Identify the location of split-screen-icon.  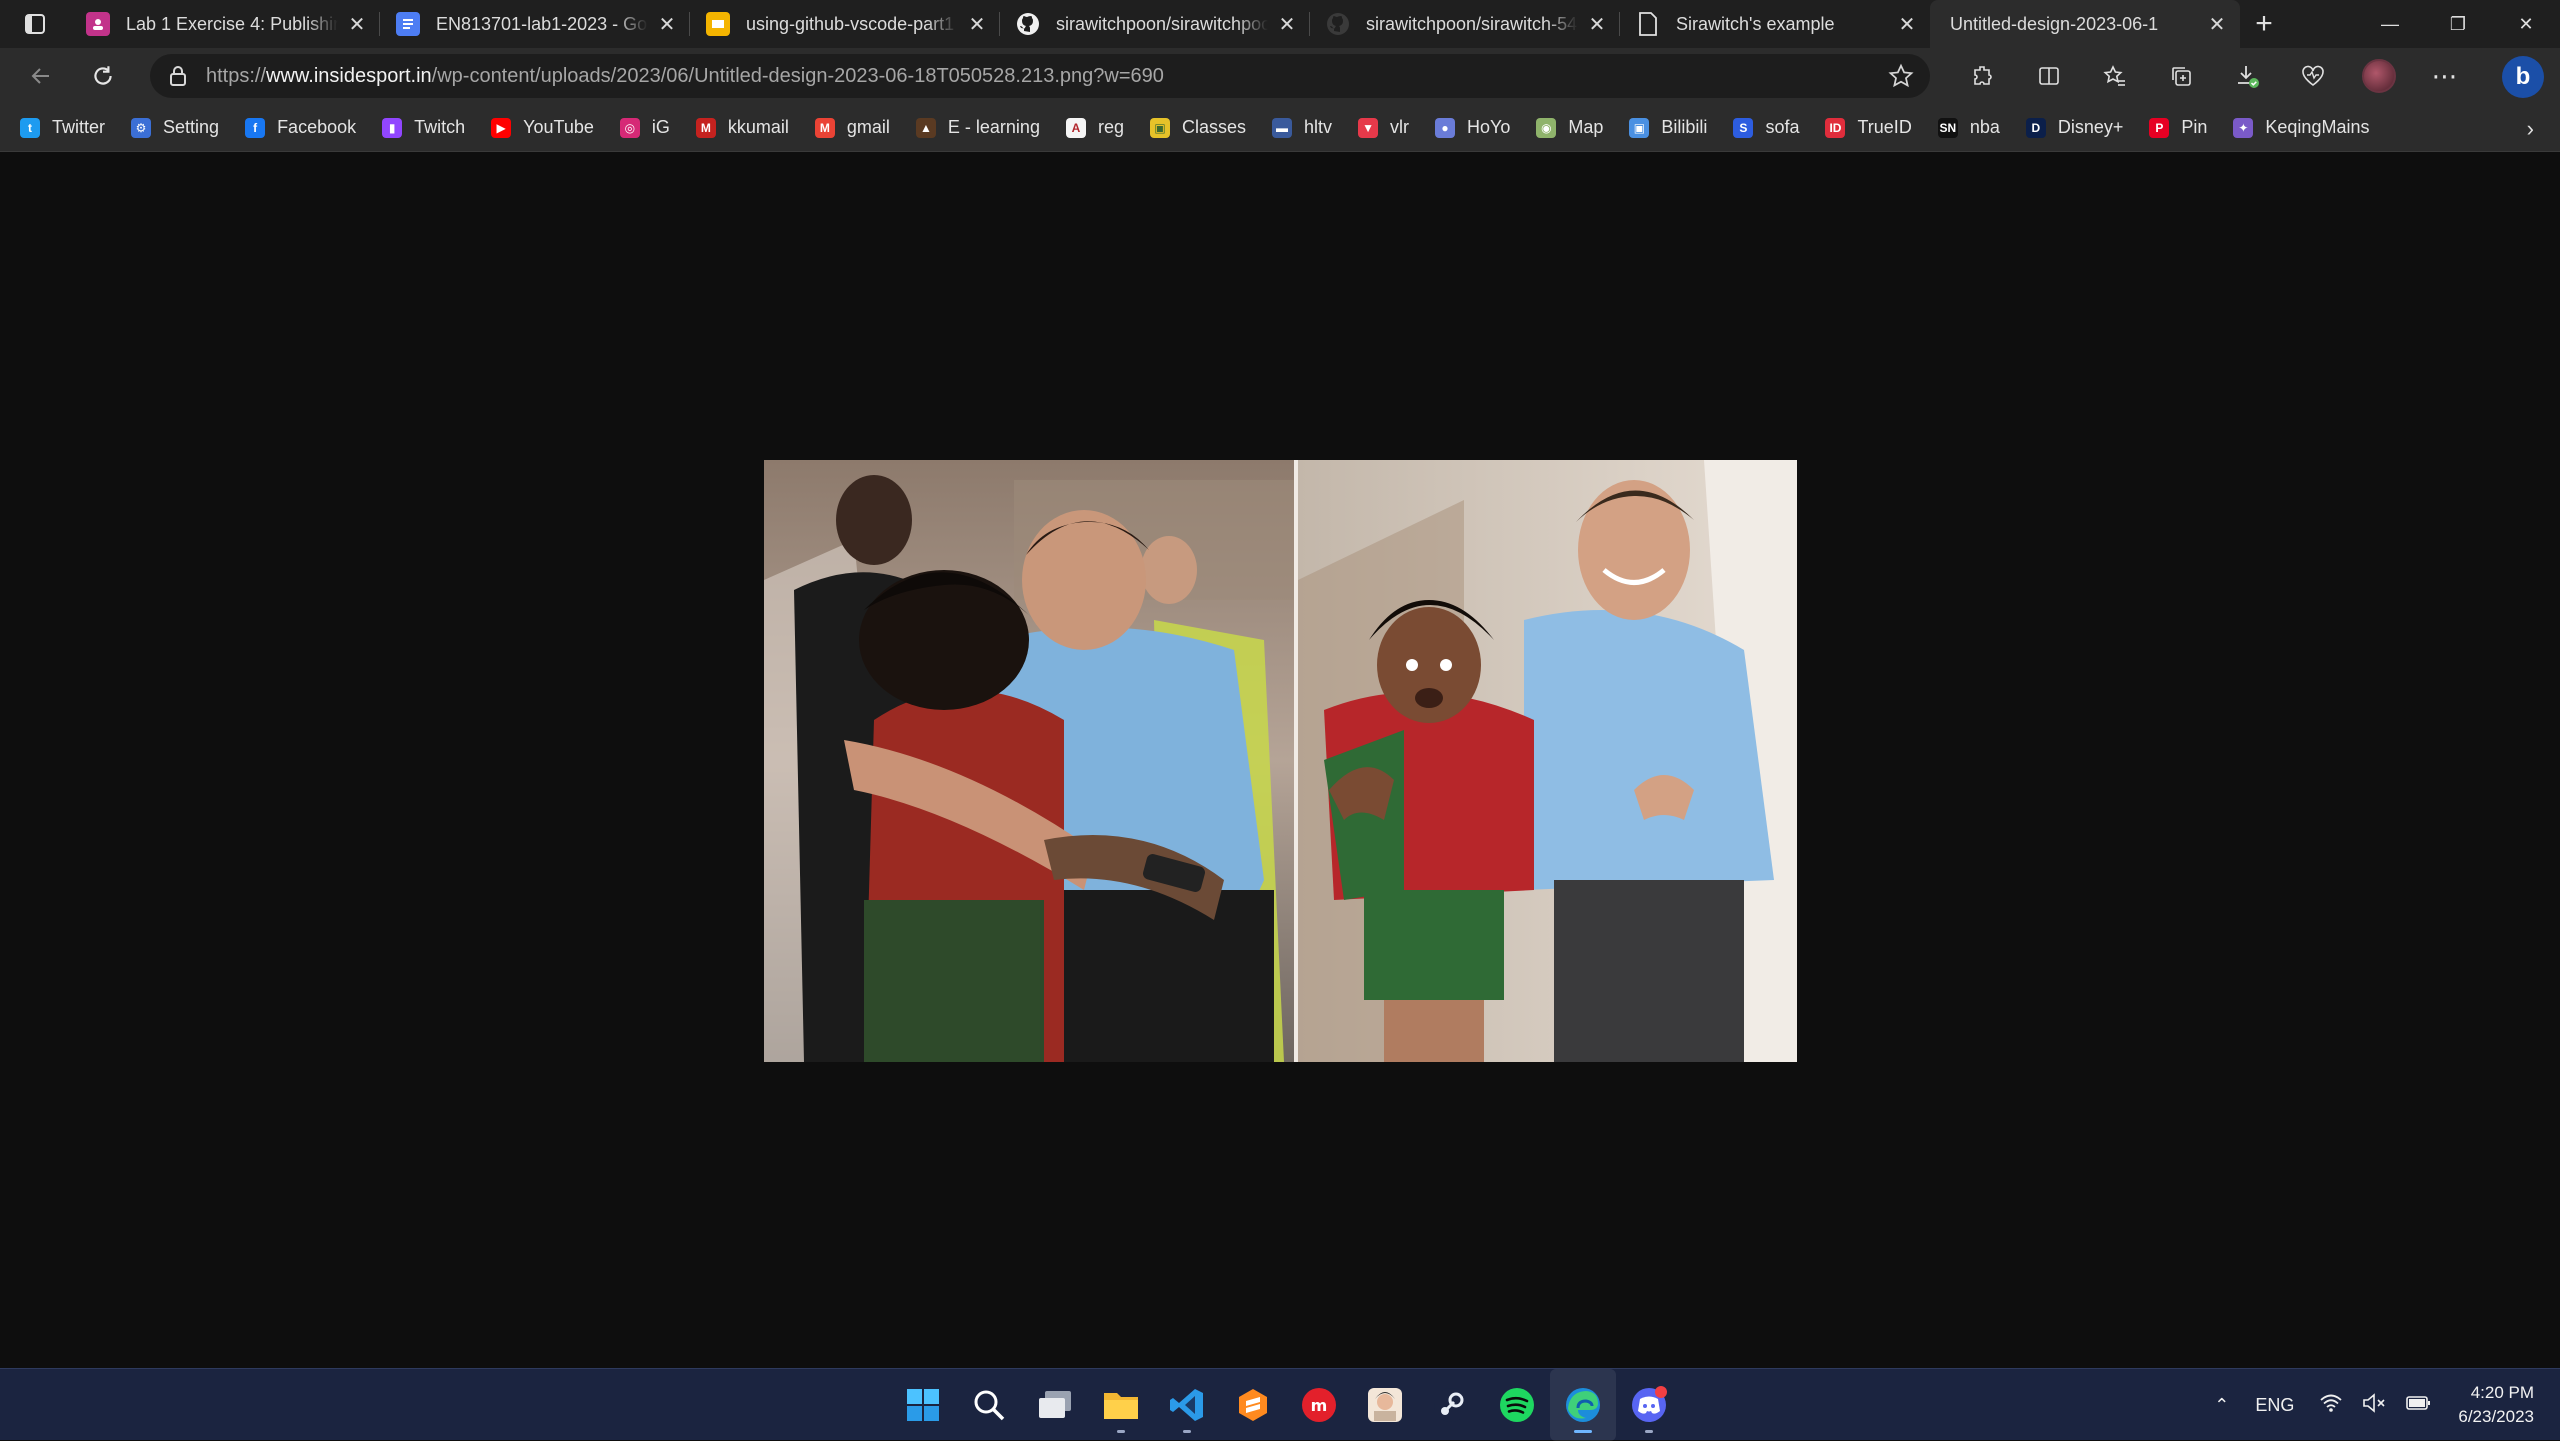
(2049, 76).